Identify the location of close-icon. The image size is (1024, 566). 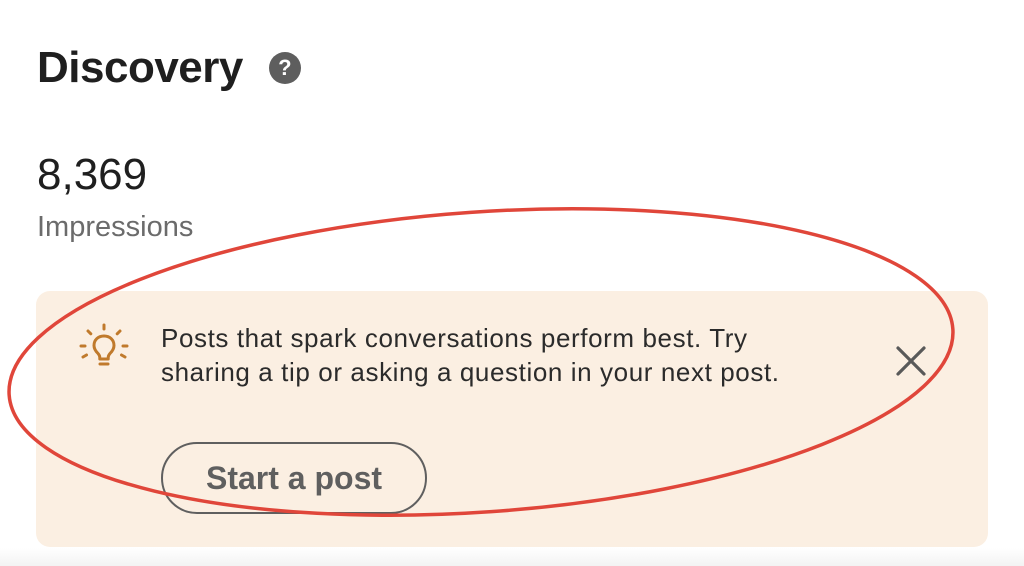
(911, 361).